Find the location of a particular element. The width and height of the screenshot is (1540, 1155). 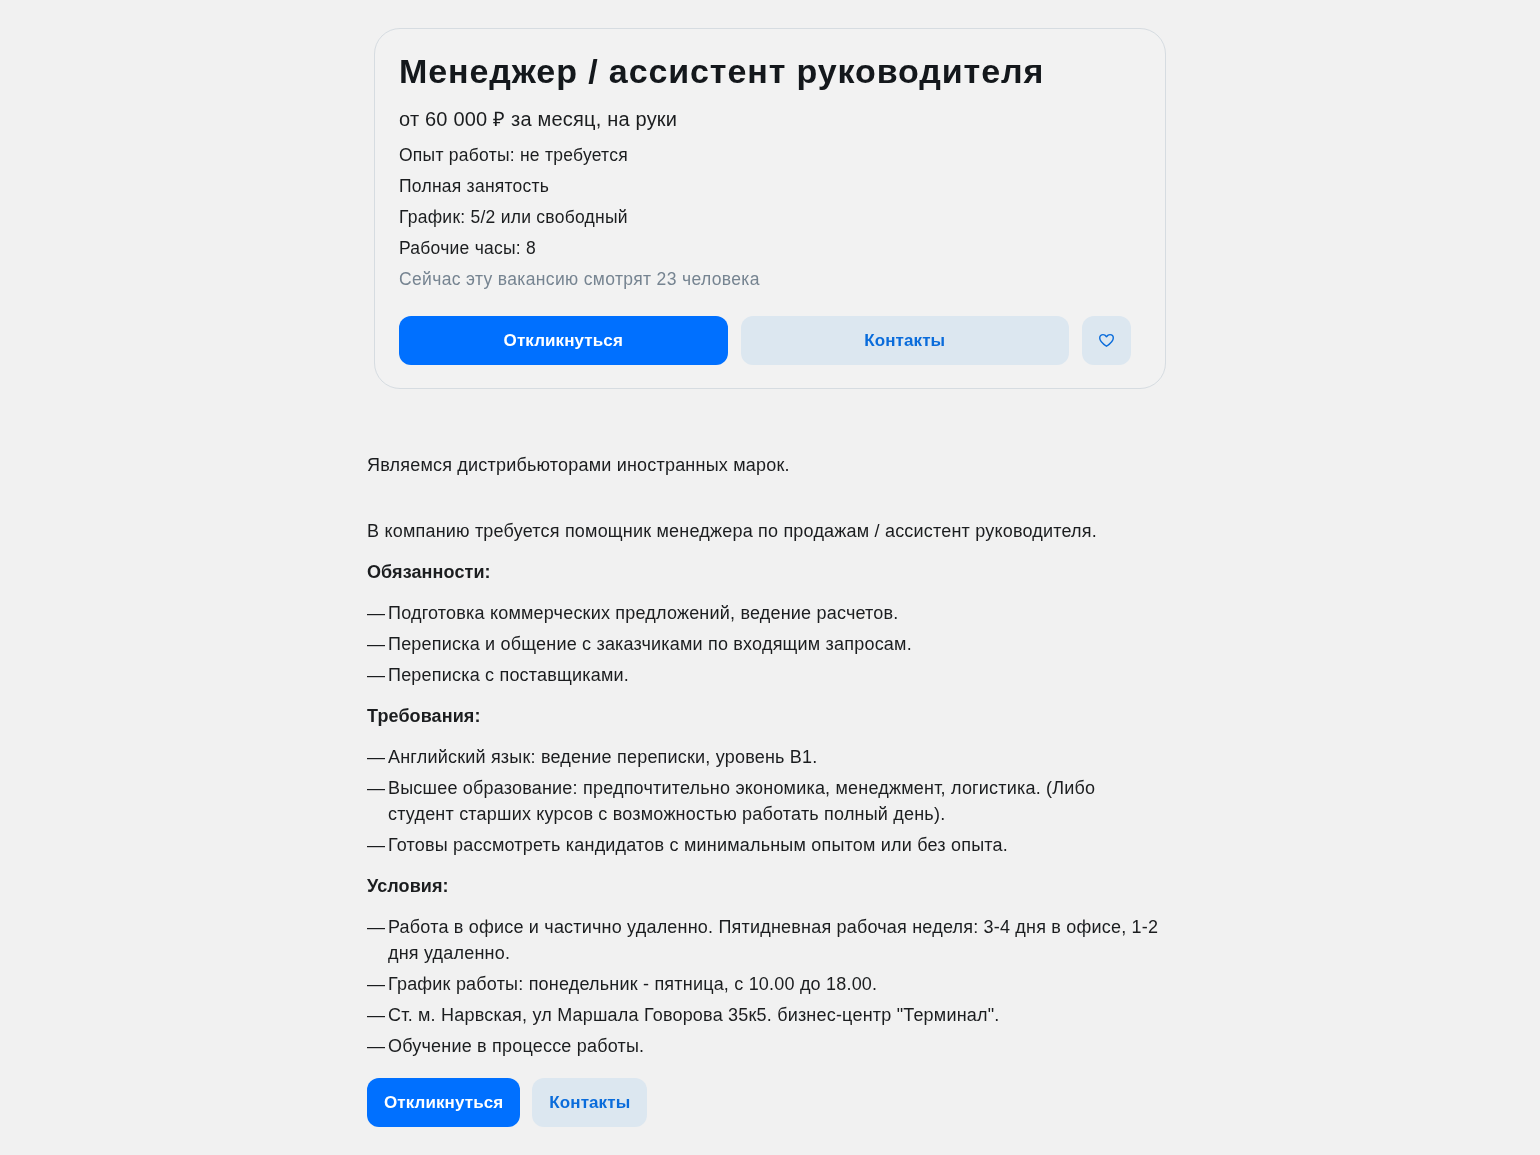

detail-text: Опыт работы: не требуется is located at coordinates (514, 155).